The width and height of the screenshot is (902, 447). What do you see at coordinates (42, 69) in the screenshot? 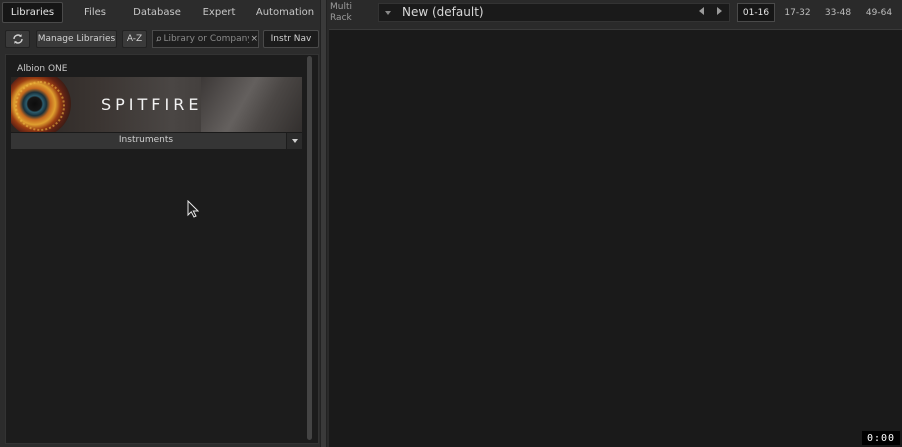
I see `library-title: Albion ONE` at bounding box center [42, 69].